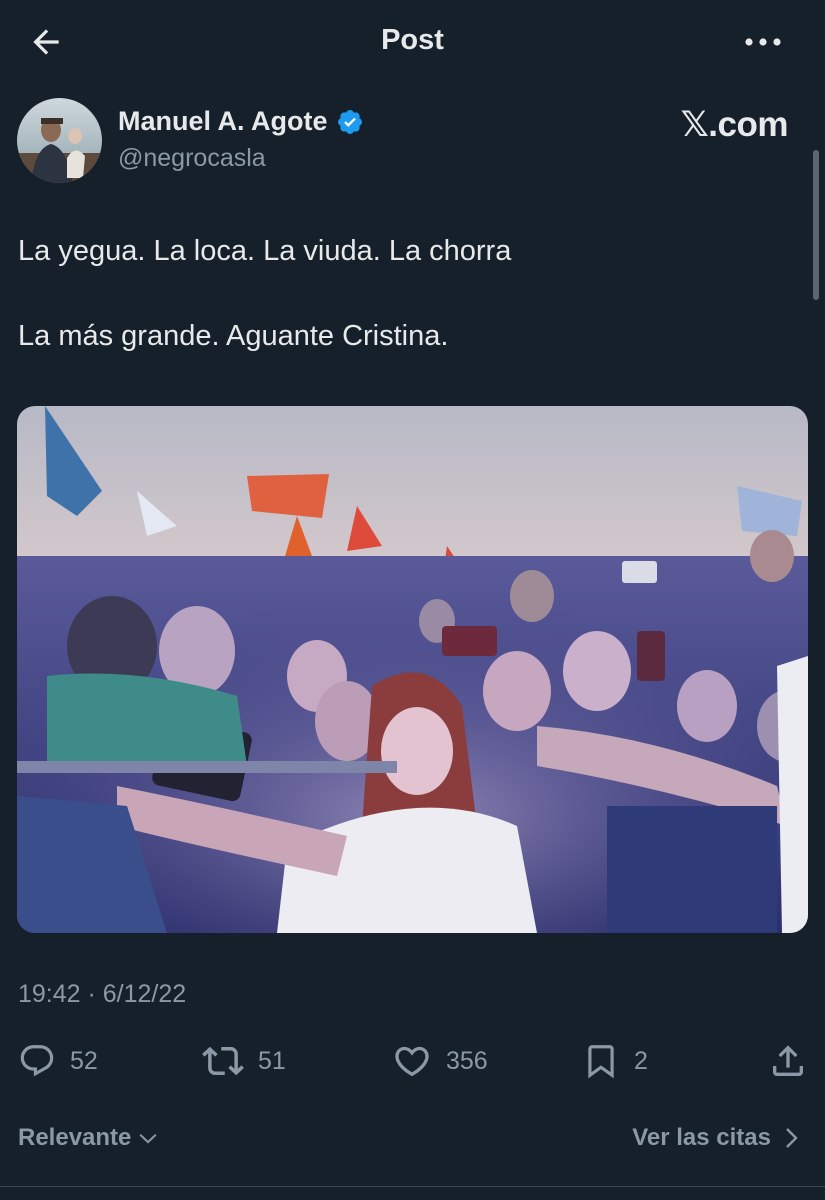 This screenshot has width=825, height=1200. Describe the element at coordinates (37, 1061) in the screenshot. I see `reply-icon` at that location.